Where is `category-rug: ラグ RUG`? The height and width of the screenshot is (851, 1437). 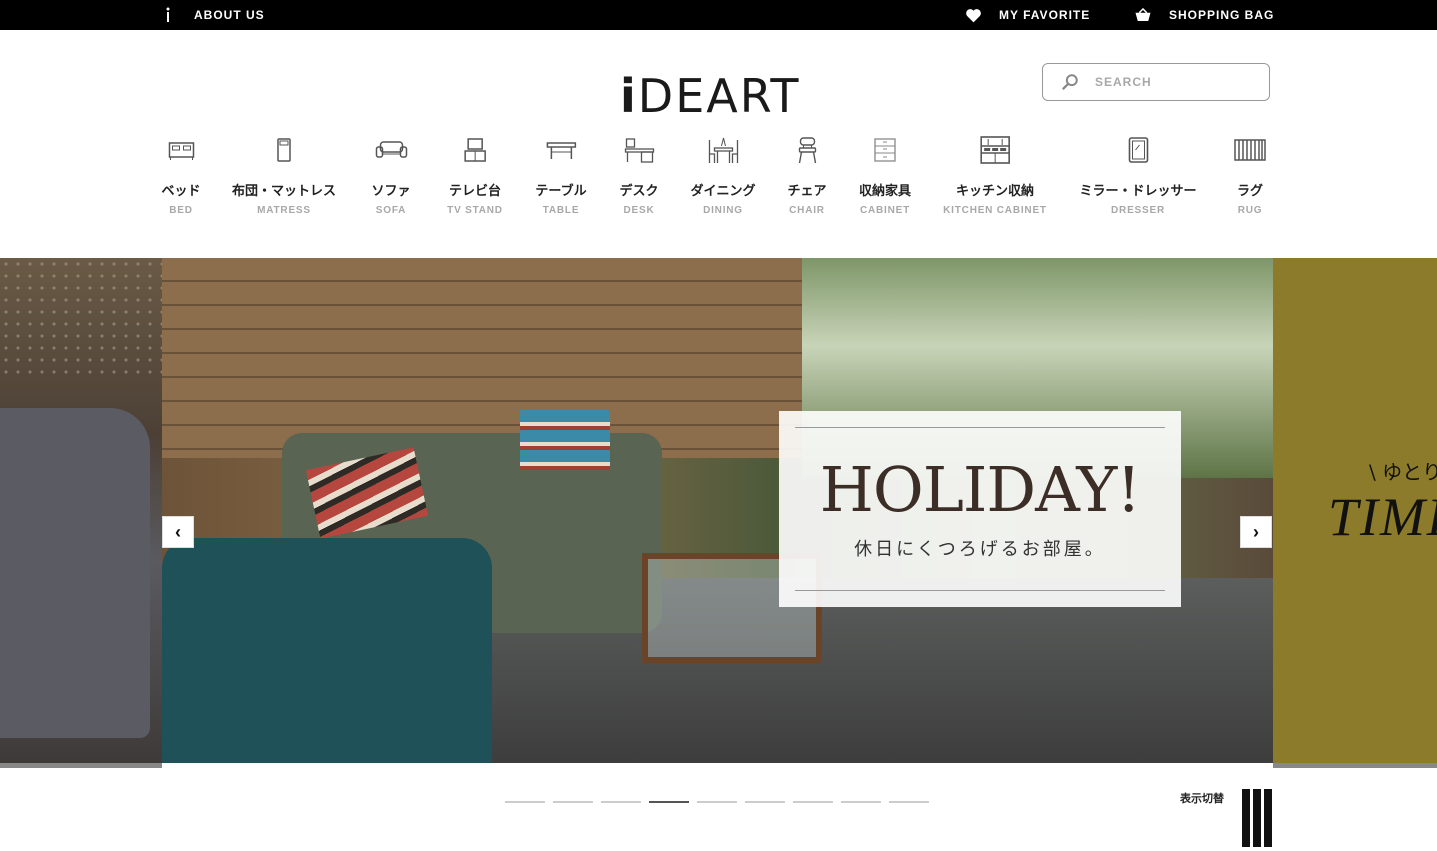 category-rug: ラグ RUG is located at coordinates (1250, 175).